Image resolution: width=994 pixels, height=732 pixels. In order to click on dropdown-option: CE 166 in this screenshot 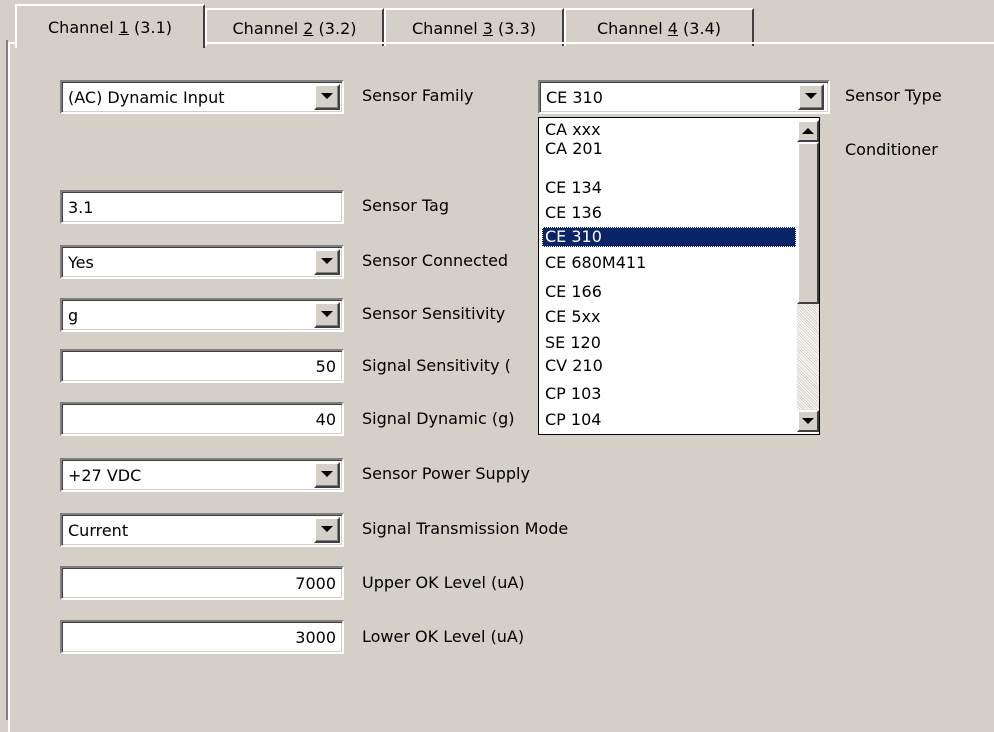, I will do `click(669, 292)`.